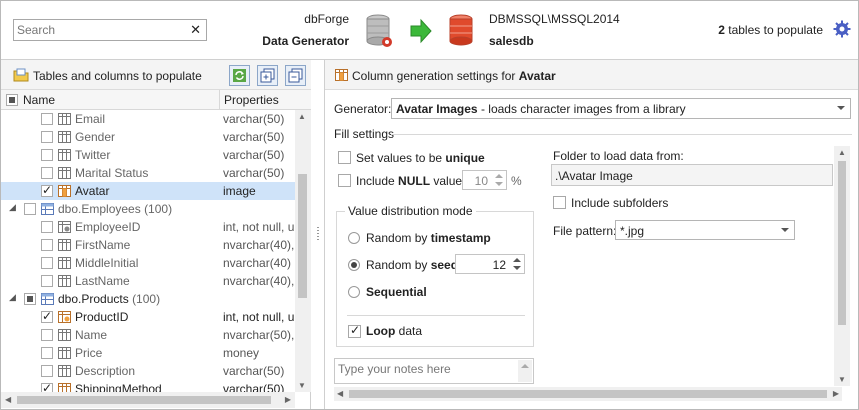 The image size is (859, 410). What do you see at coordinates (148, 386) in the screenshot?
I see `tree-row: ShippingMethod varchar(50)` at bounding box center [148, 386].